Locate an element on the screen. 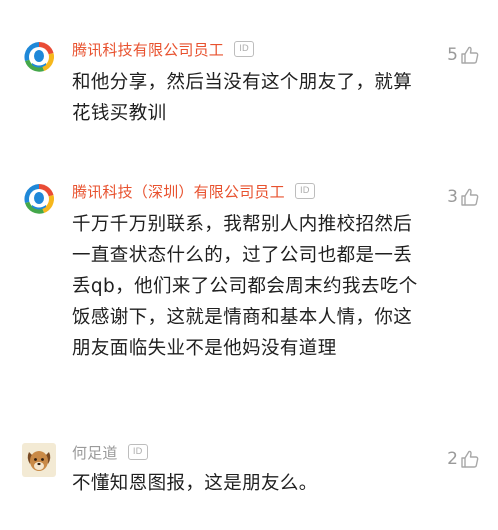 This screenshot has width=498, height=530. author-row: 何足道 ID is located at coordinates (110, 452).